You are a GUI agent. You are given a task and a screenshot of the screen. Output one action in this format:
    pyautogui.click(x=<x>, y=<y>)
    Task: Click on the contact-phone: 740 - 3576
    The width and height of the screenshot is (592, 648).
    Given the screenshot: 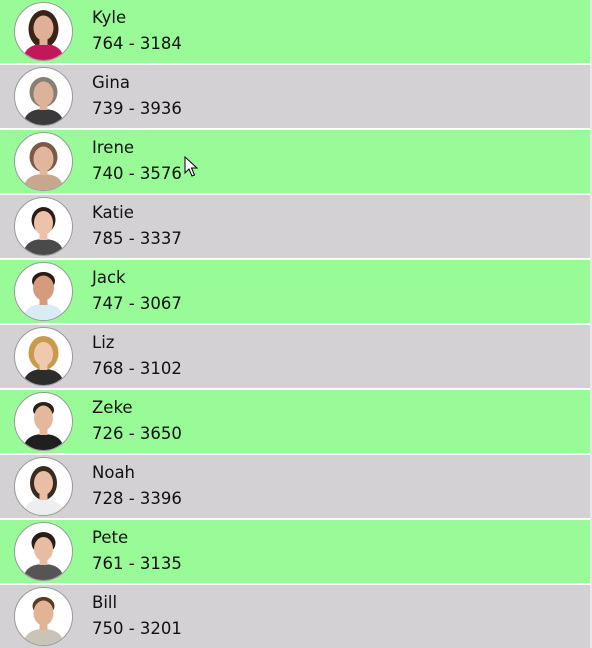 What is the action you would take?
    pyautogui.click(x=137, y=173)
    